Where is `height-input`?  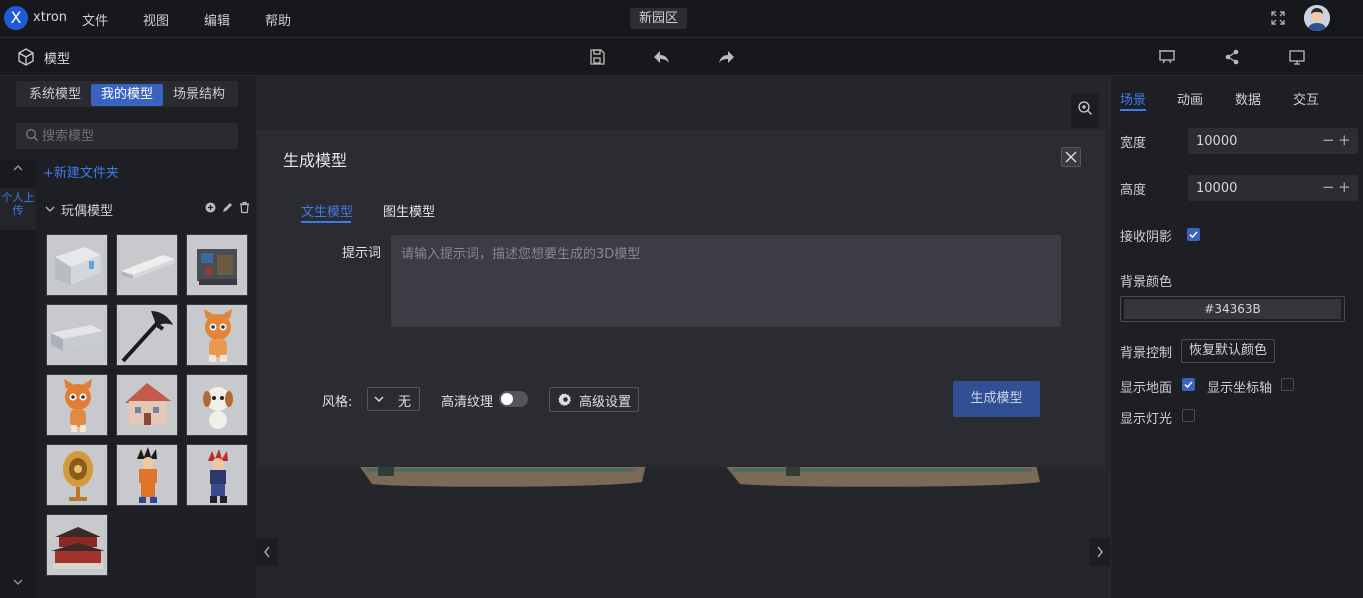
height-input is located at coordinates (1251, 188).